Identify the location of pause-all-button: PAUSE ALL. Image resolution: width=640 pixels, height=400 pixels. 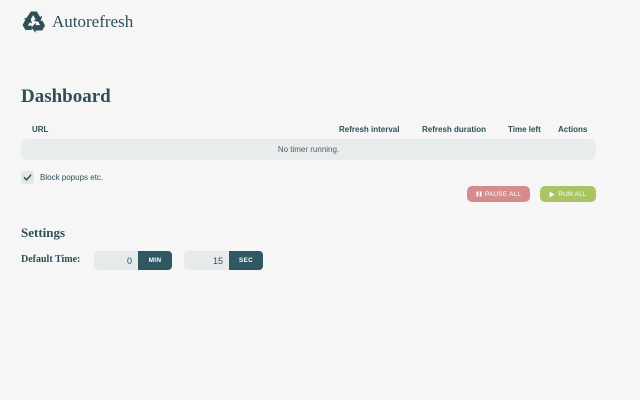
(498, 194).